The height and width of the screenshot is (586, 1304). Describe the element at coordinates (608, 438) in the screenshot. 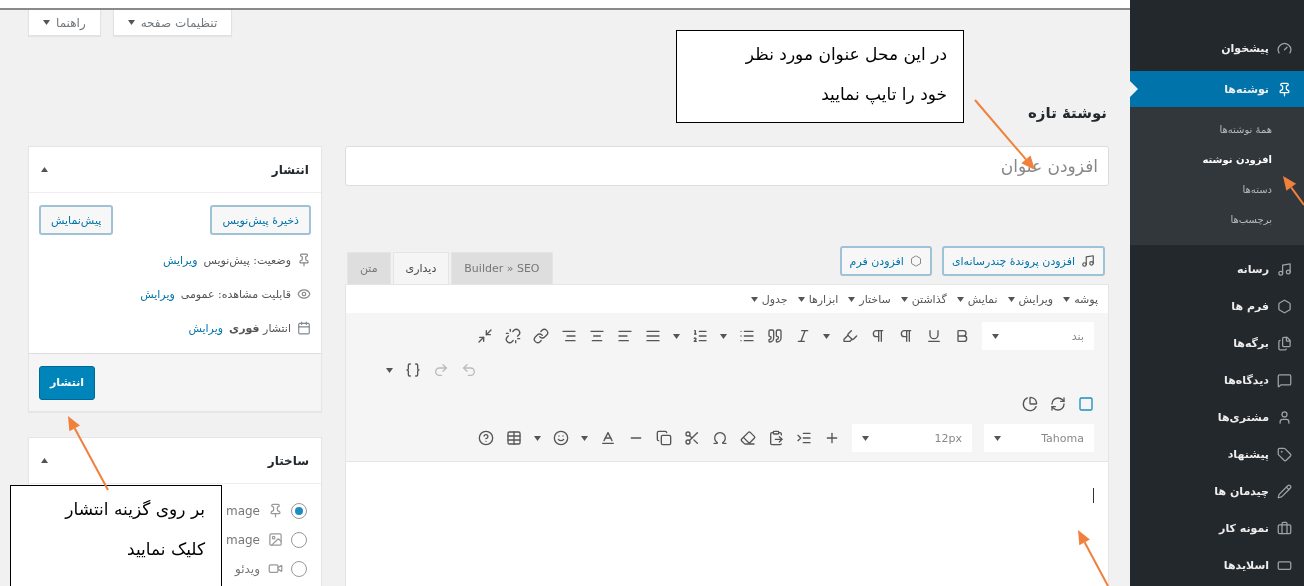

I see `text-color-icon` at that location.